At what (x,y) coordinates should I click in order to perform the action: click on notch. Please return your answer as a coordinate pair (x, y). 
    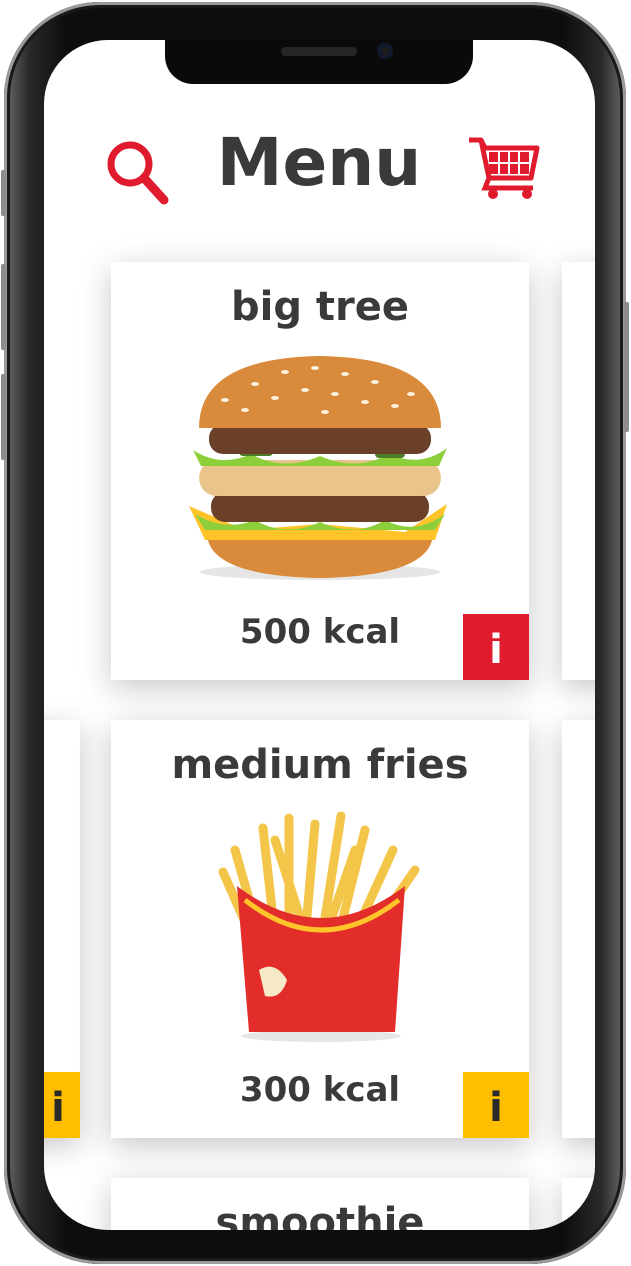
    Looking at the image, I should click on (319, 62).